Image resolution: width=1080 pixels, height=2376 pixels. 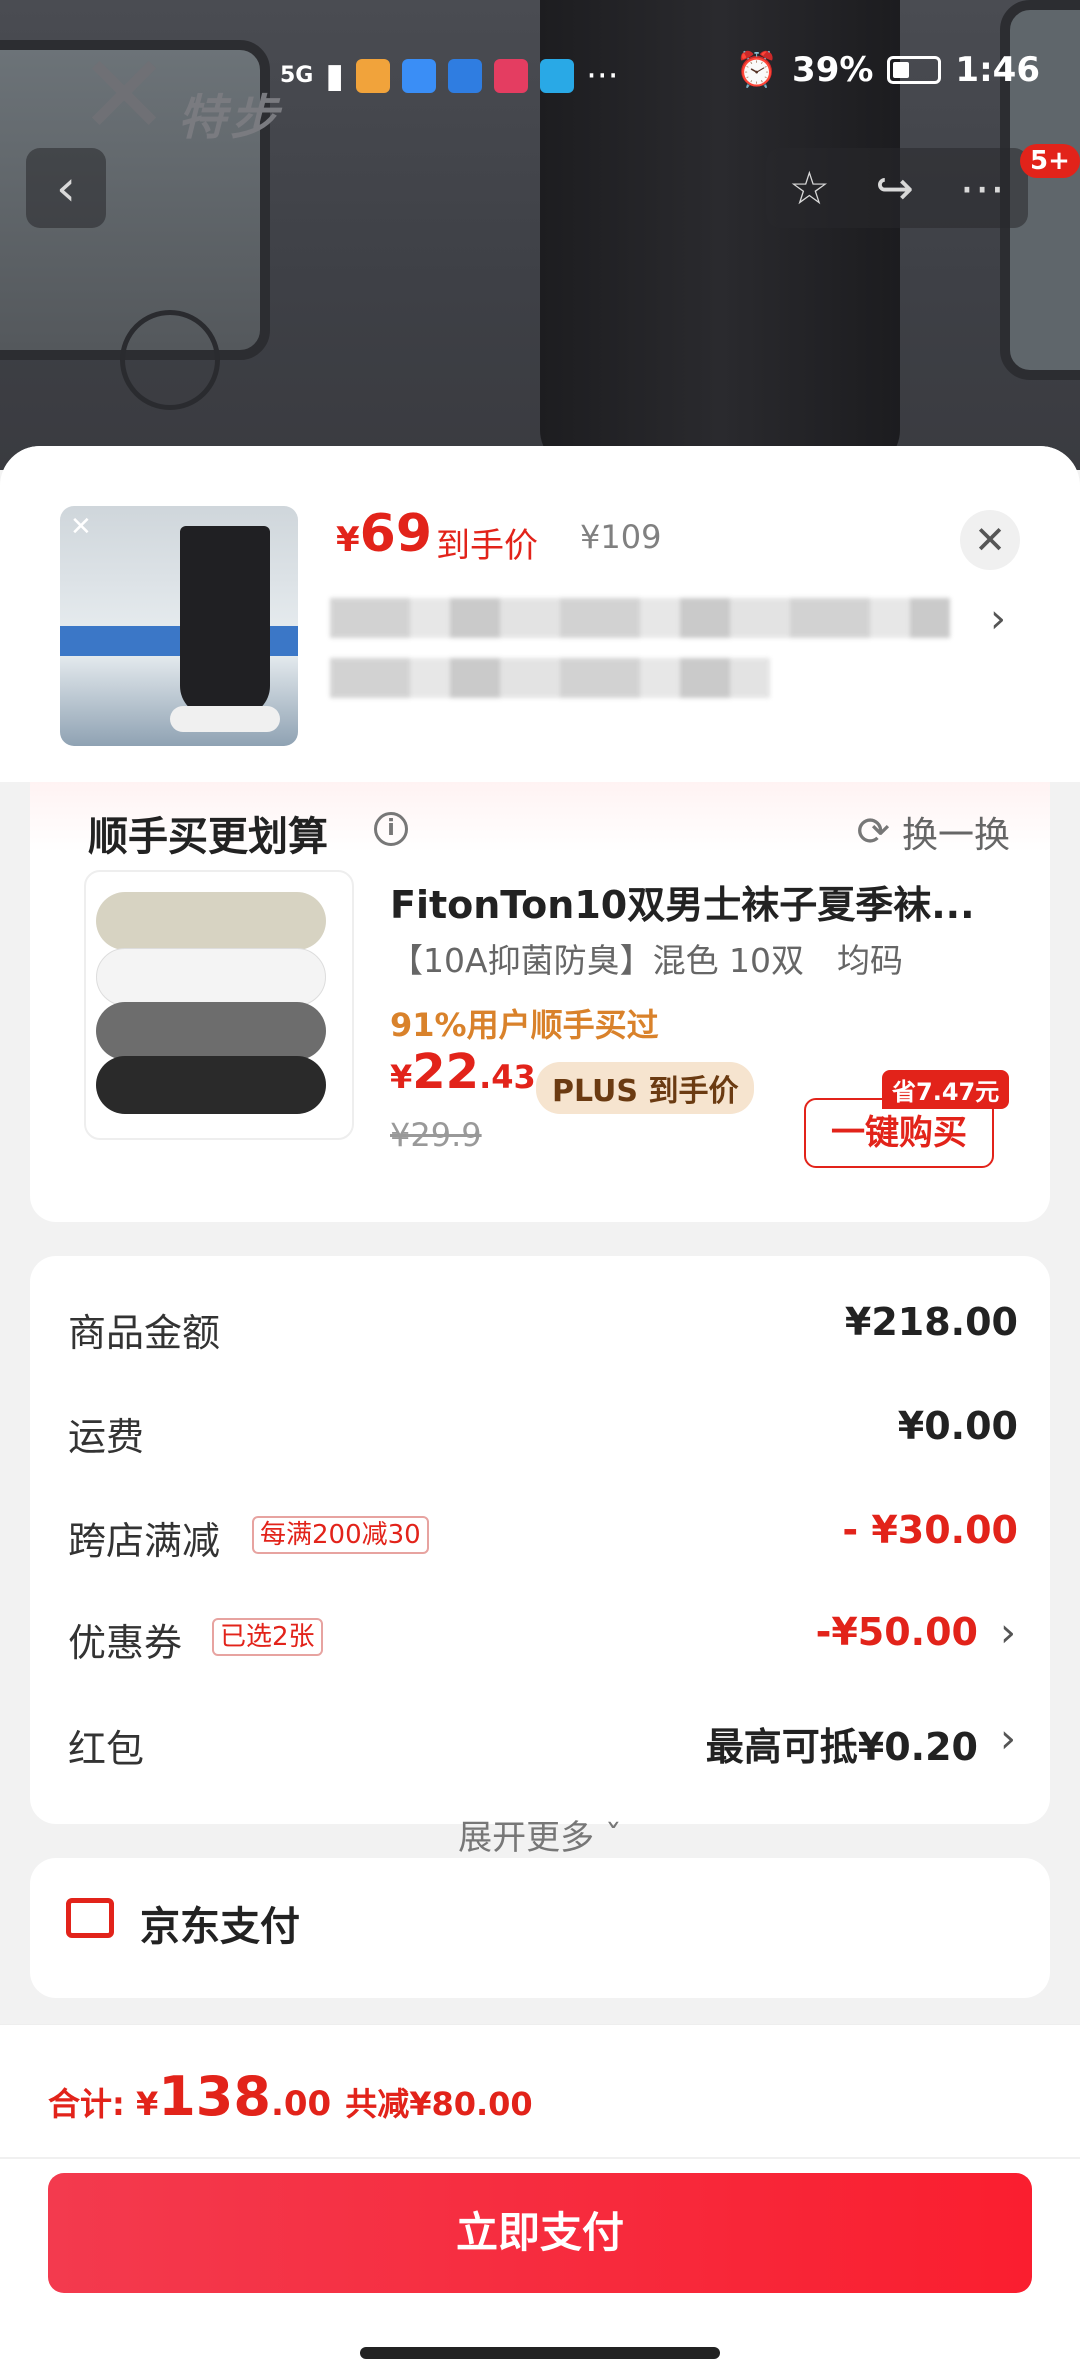 I want to click on status-bar: 5G ▮ ··· ⏰ 39% 1:46, so click(x=540, y=75).